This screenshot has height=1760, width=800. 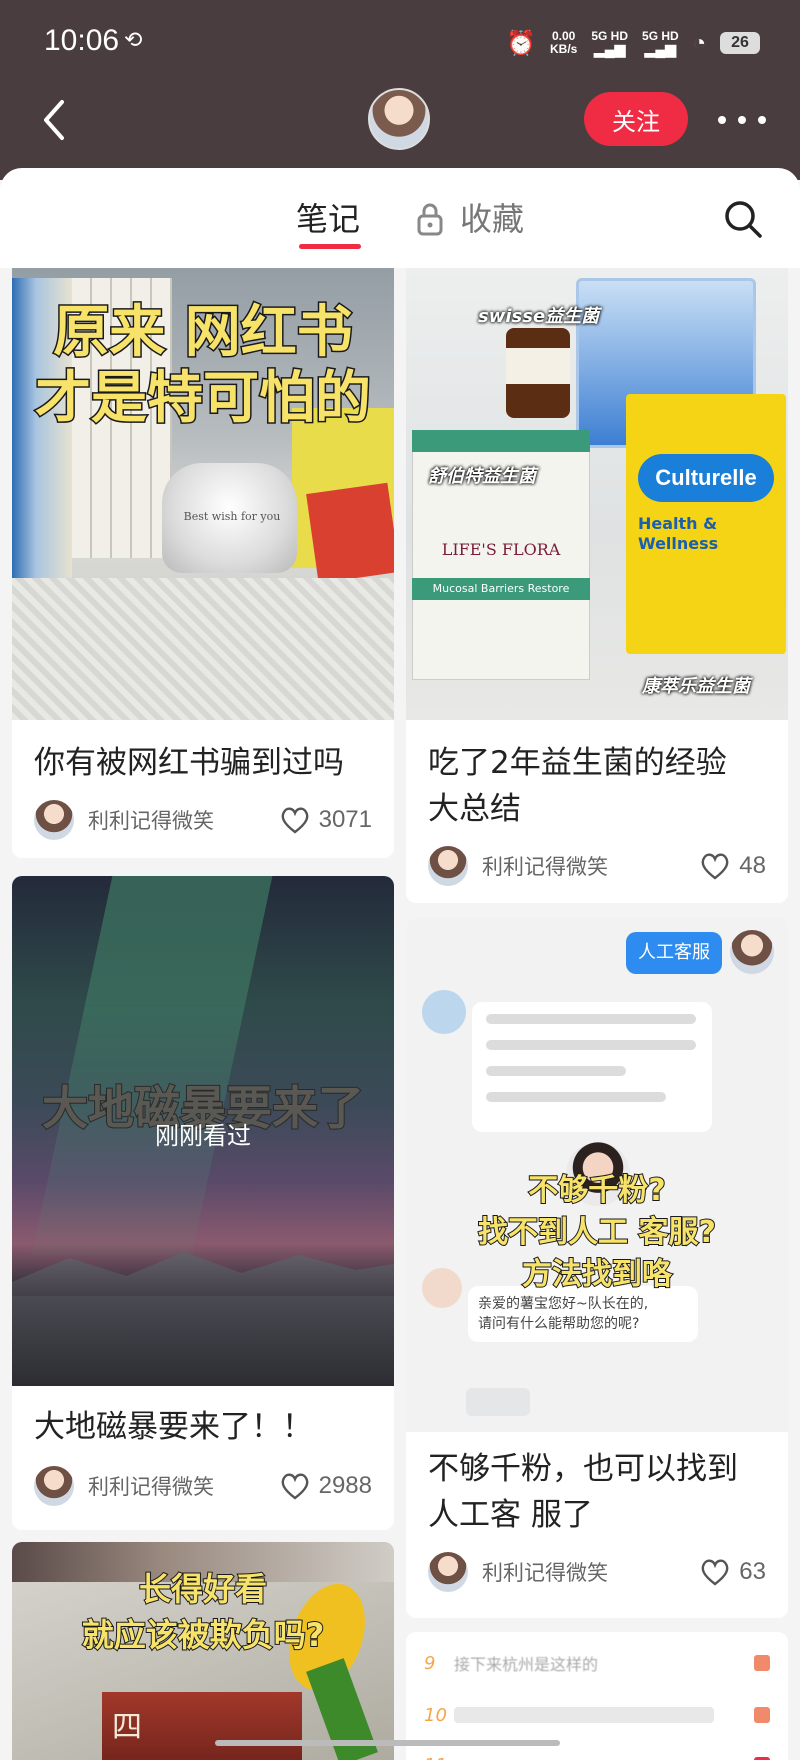 I want to click on sync-icon: ⟲, so click(x=133, y=40).